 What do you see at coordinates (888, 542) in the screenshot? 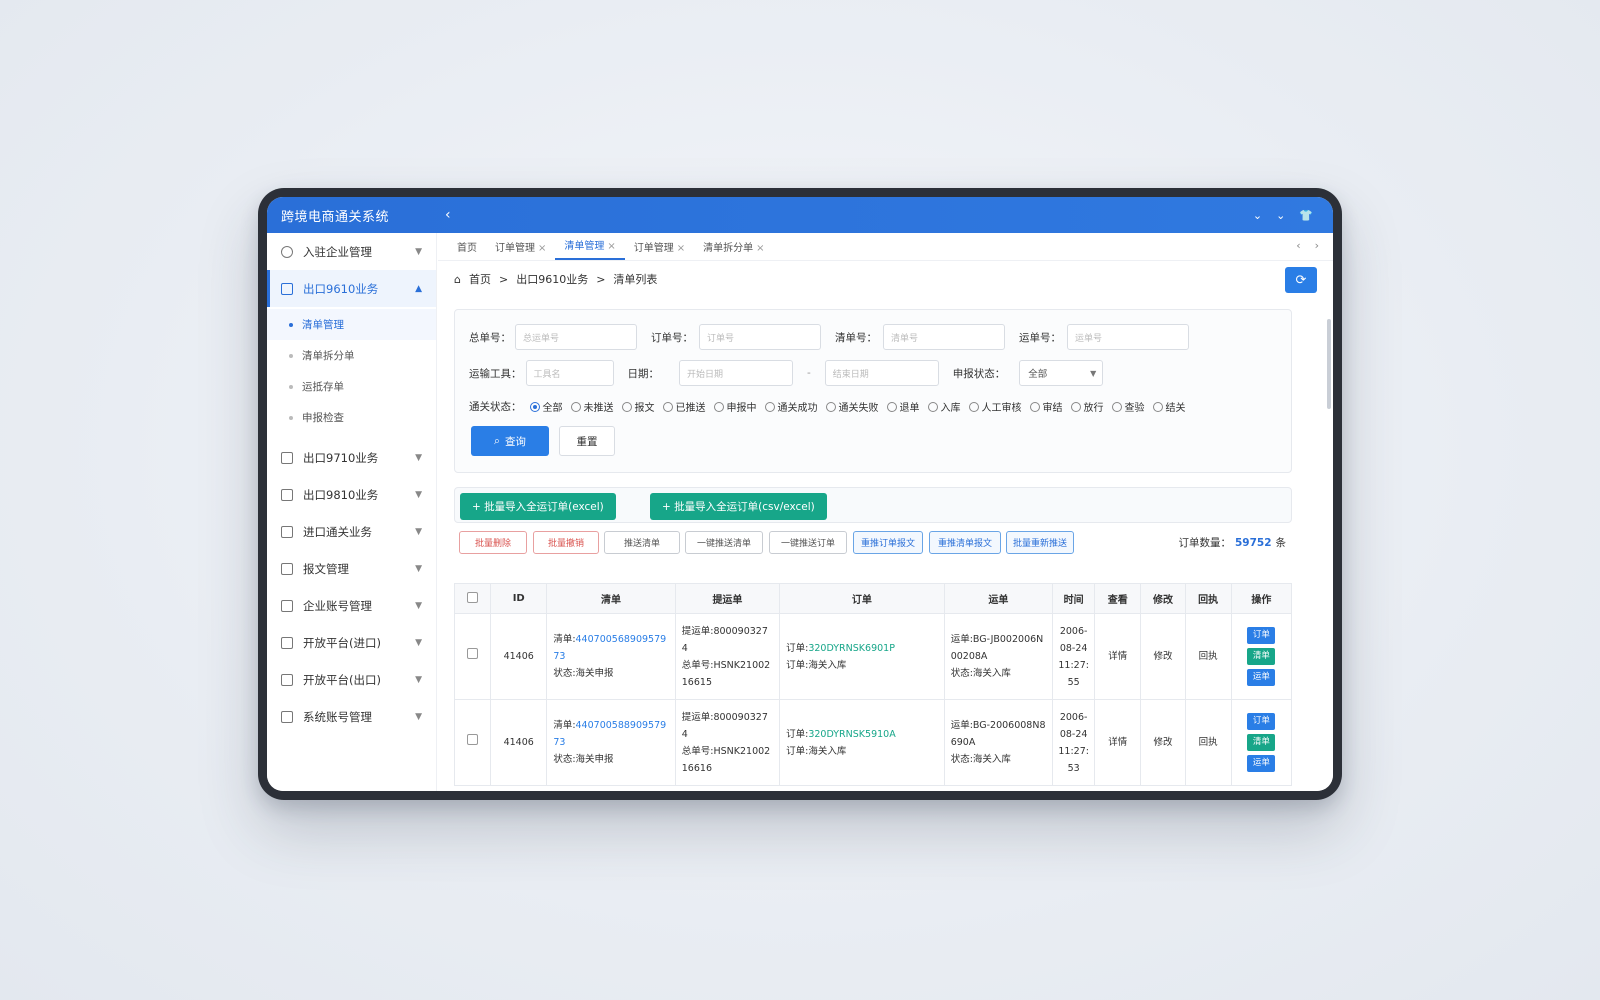
I see `repush-order-button: 重推订单报文` at bounding box center [888, 542].